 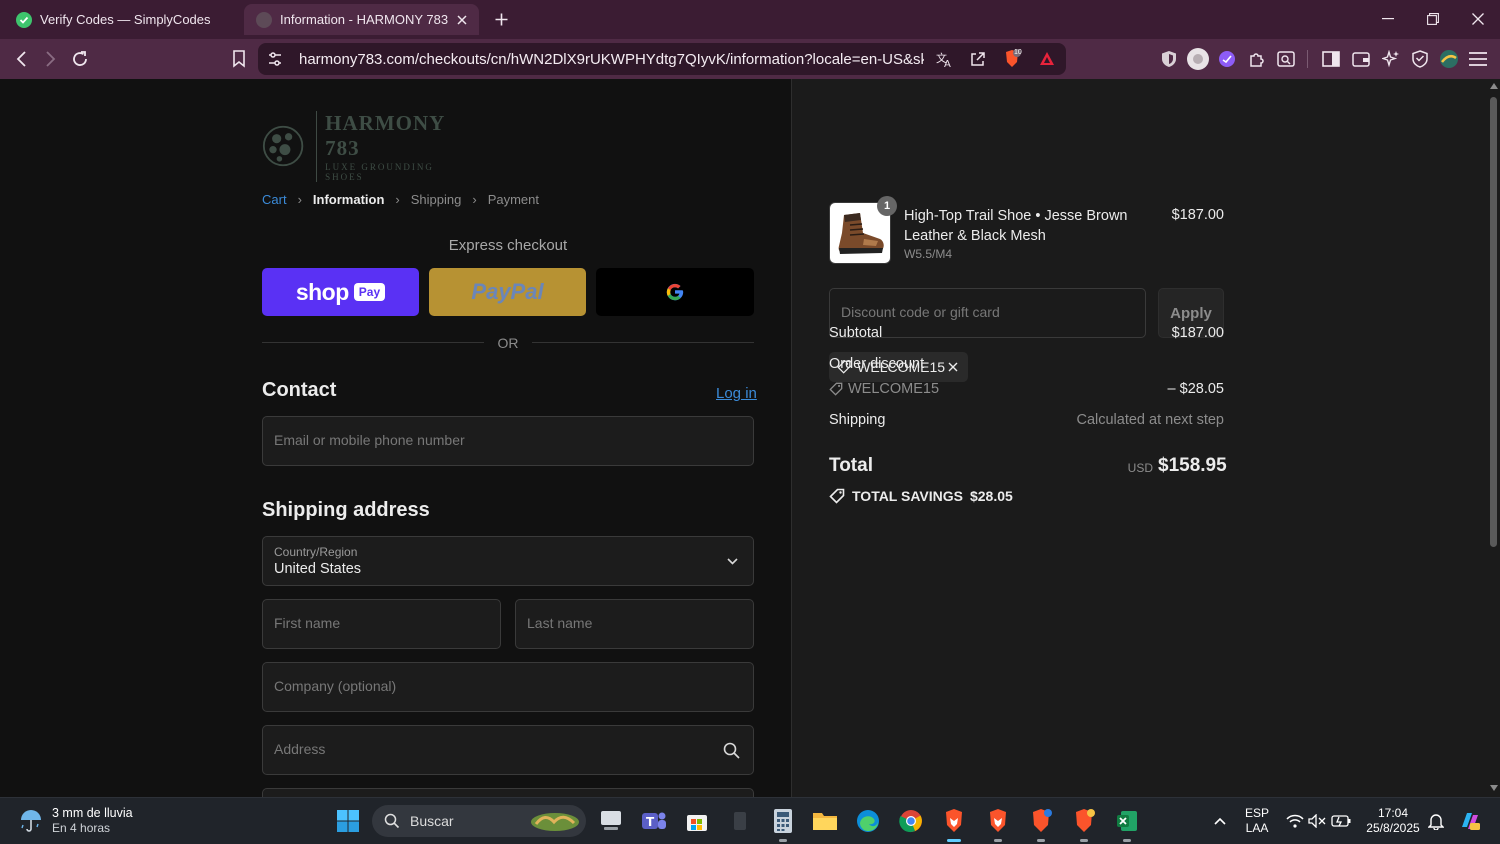 I want to click on profile-avatar-icon, so click(x=1449, y=59).